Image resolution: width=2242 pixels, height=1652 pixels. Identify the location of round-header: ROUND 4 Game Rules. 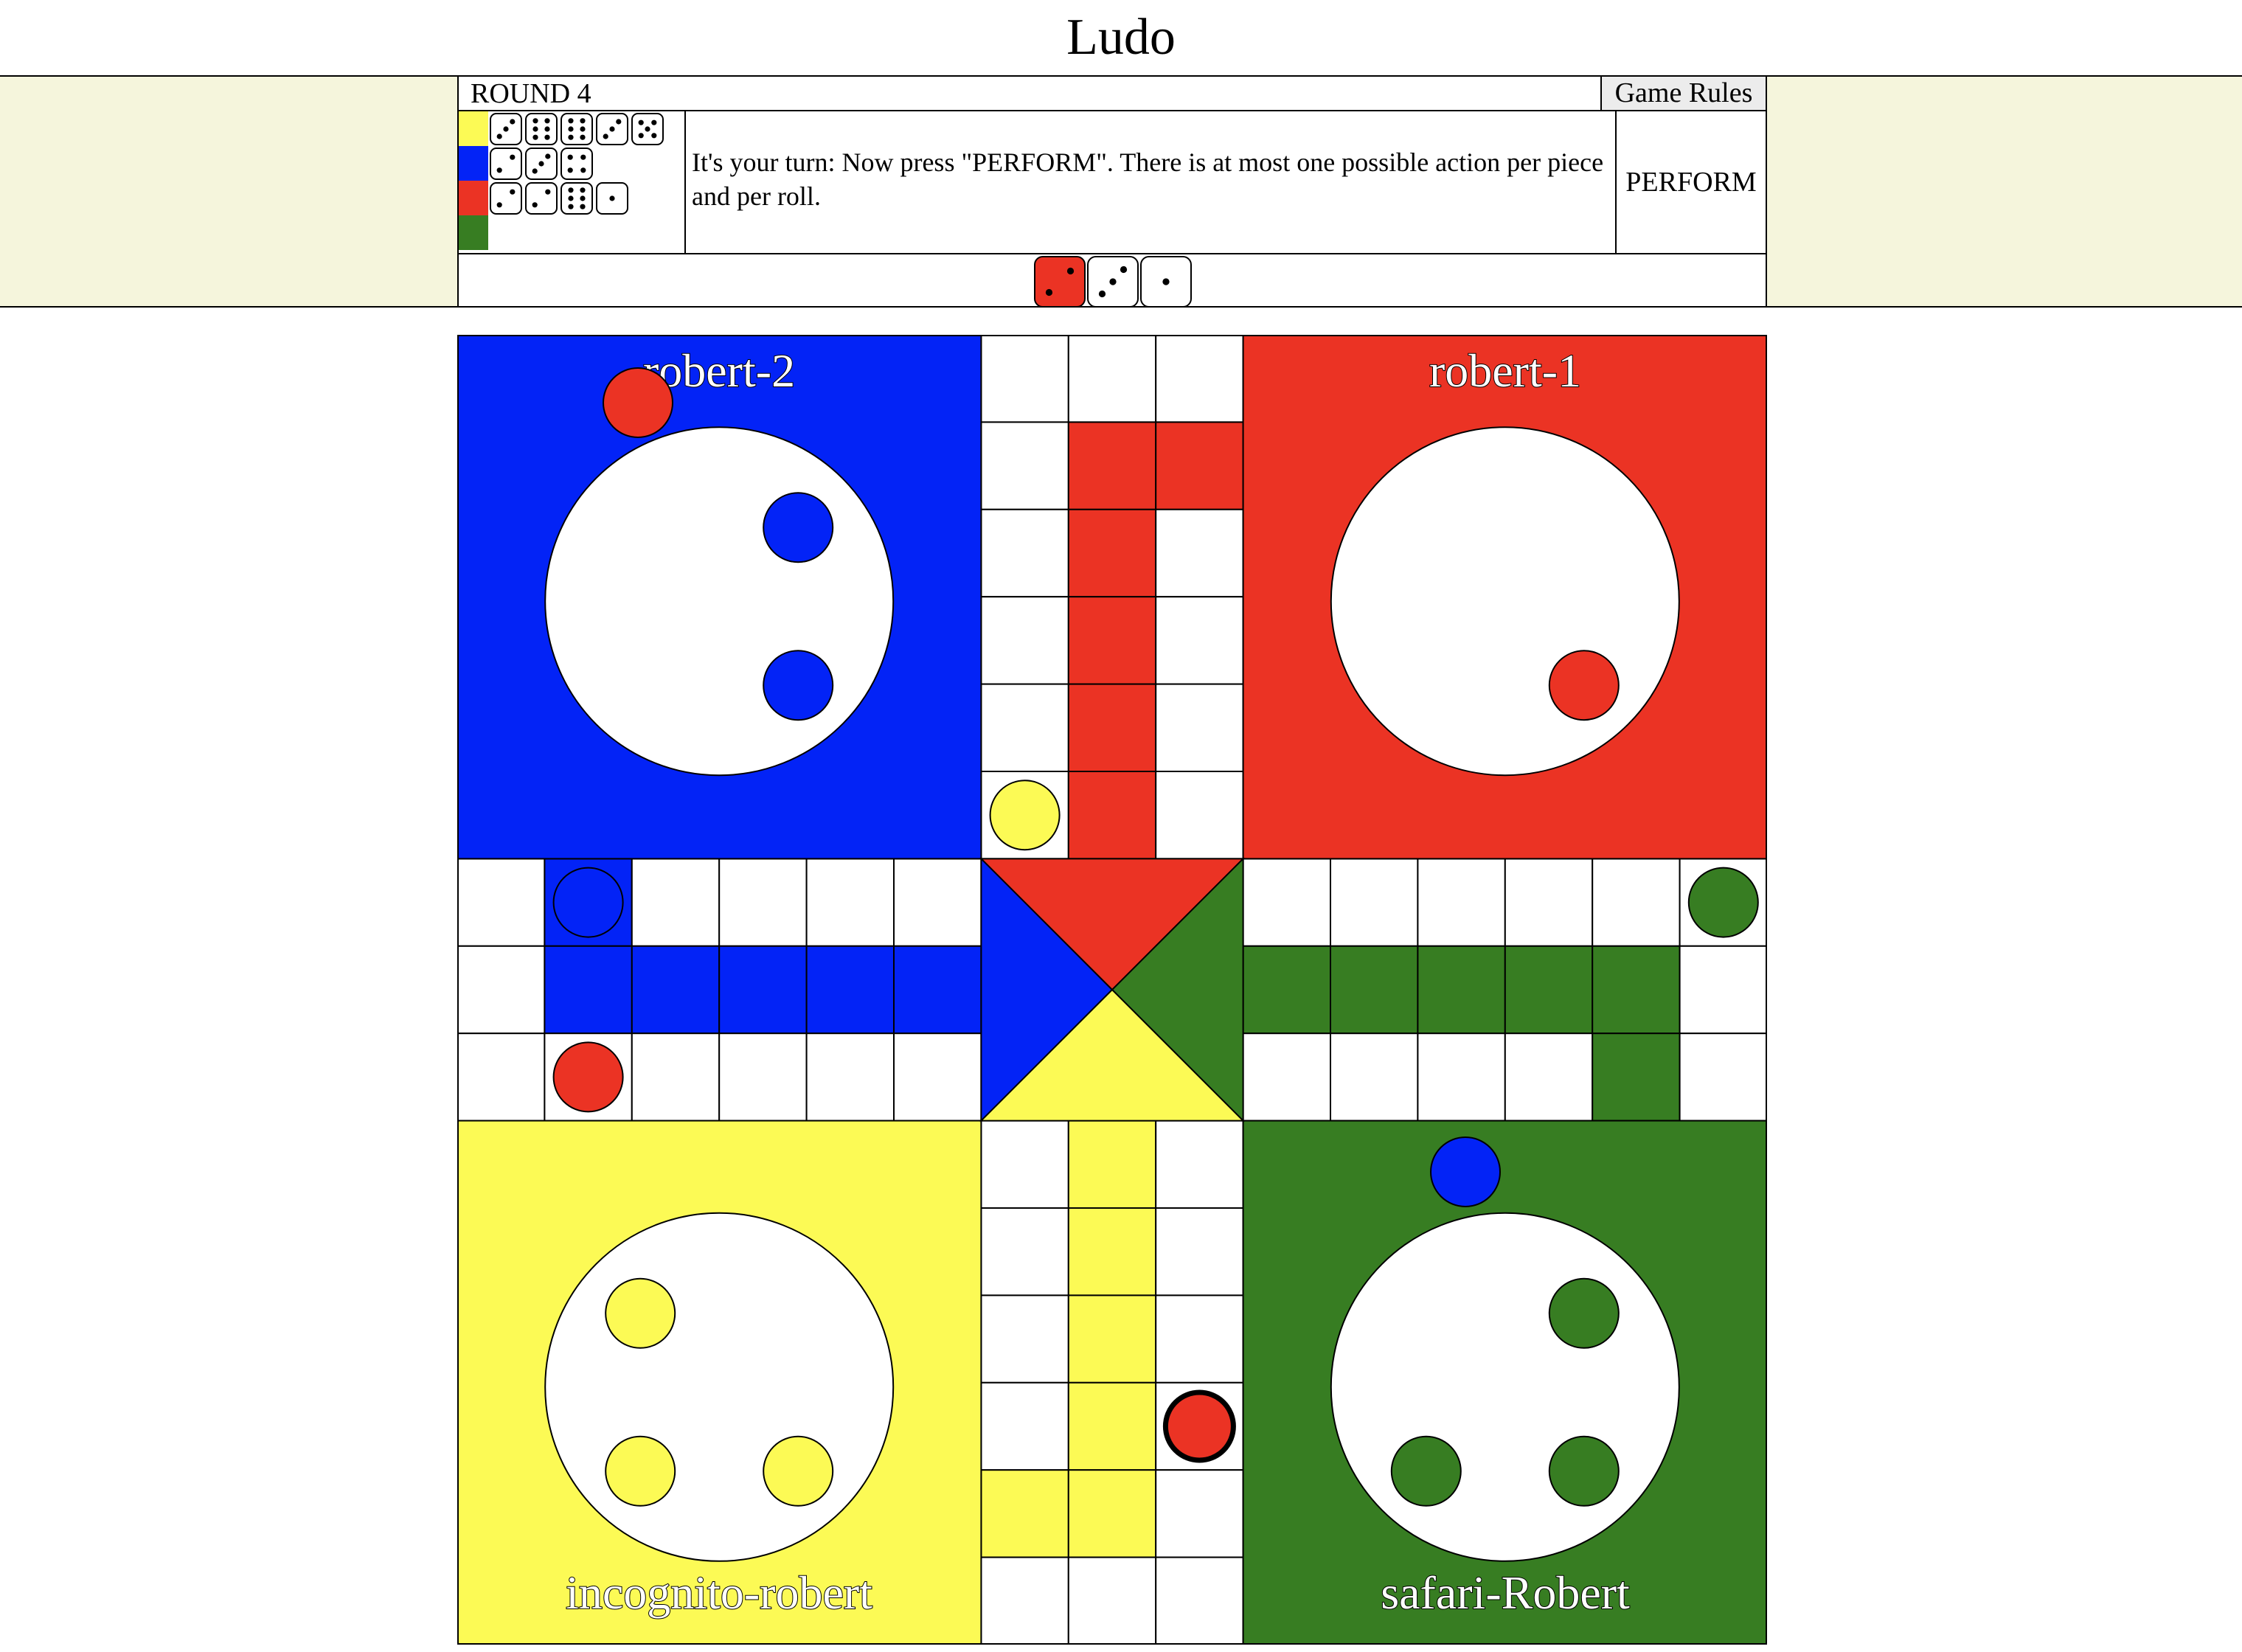
(1112, 94).